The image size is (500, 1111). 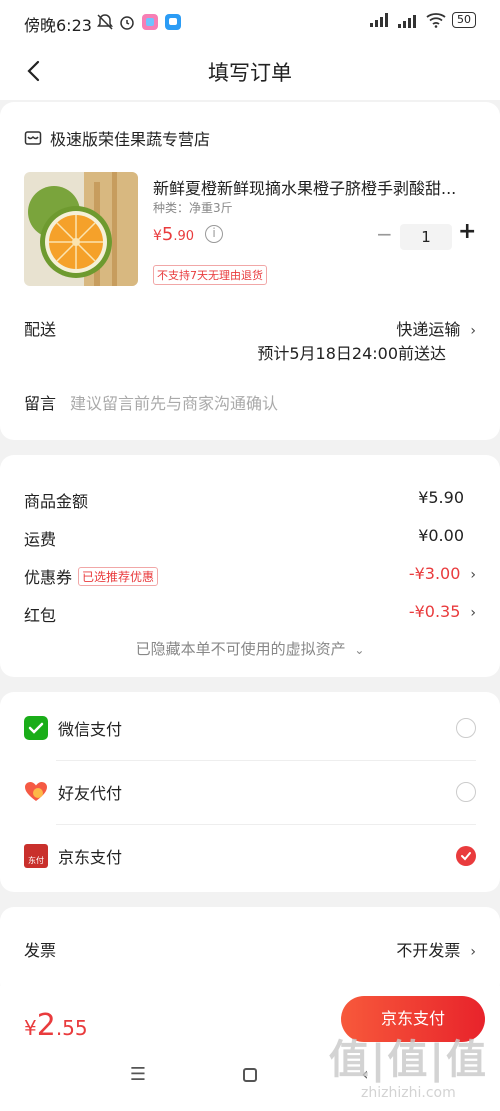 I want to click on store-icon, so click(x=33, y=138).